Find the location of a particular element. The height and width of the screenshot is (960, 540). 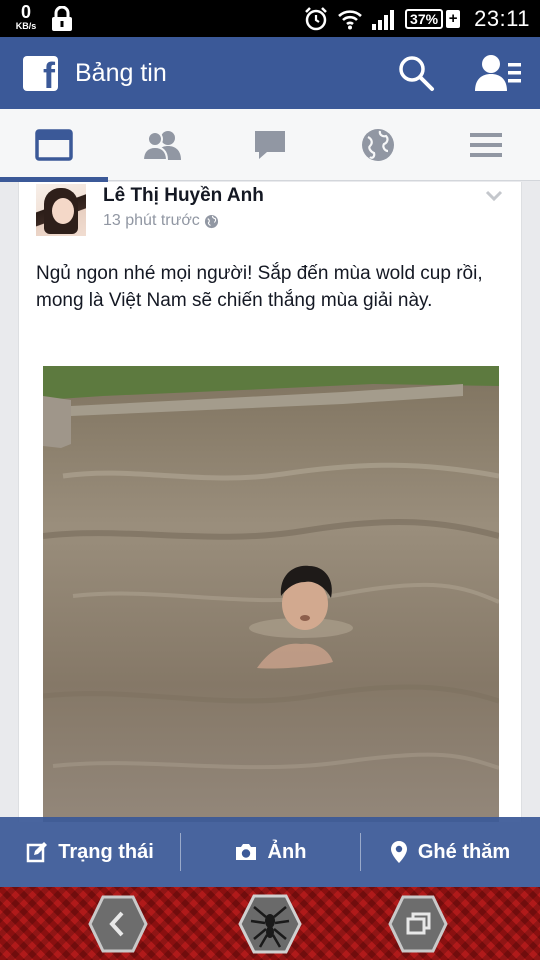

checkin-label: Ghé thăm is located at coordinates (464, 851).